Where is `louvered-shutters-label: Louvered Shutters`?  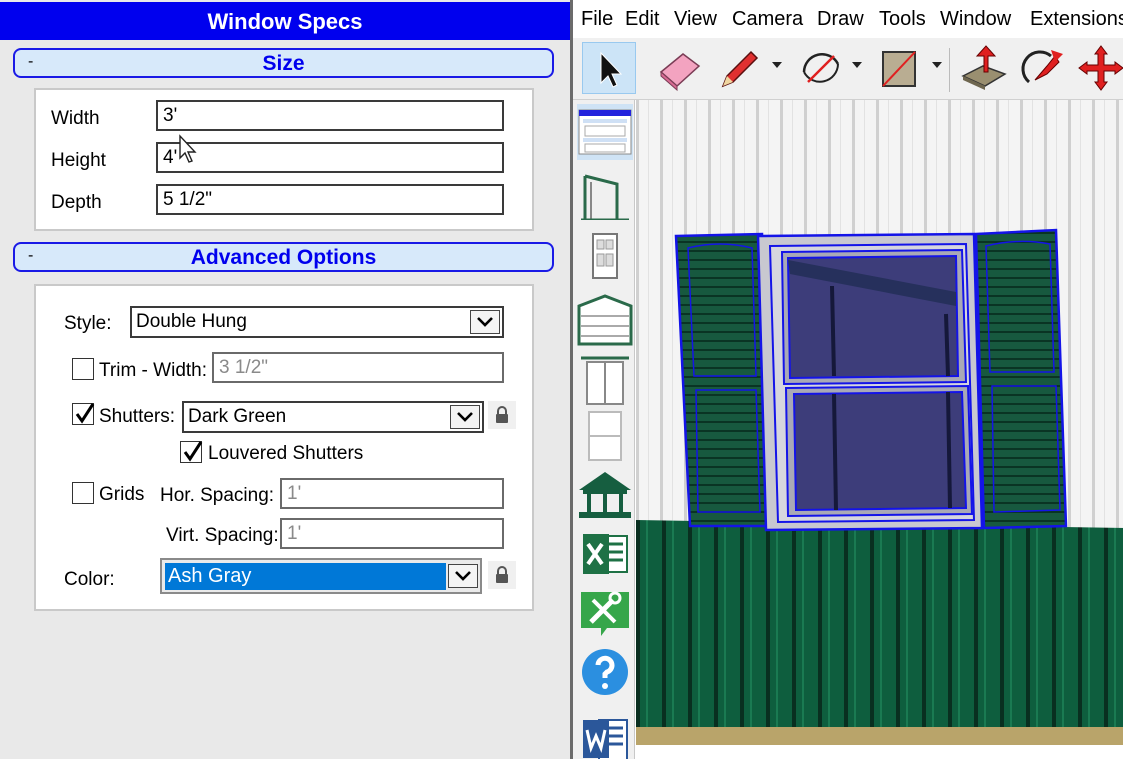
louvered-shutters-label: Louvered Shutters is located at coordinates (286, 453).